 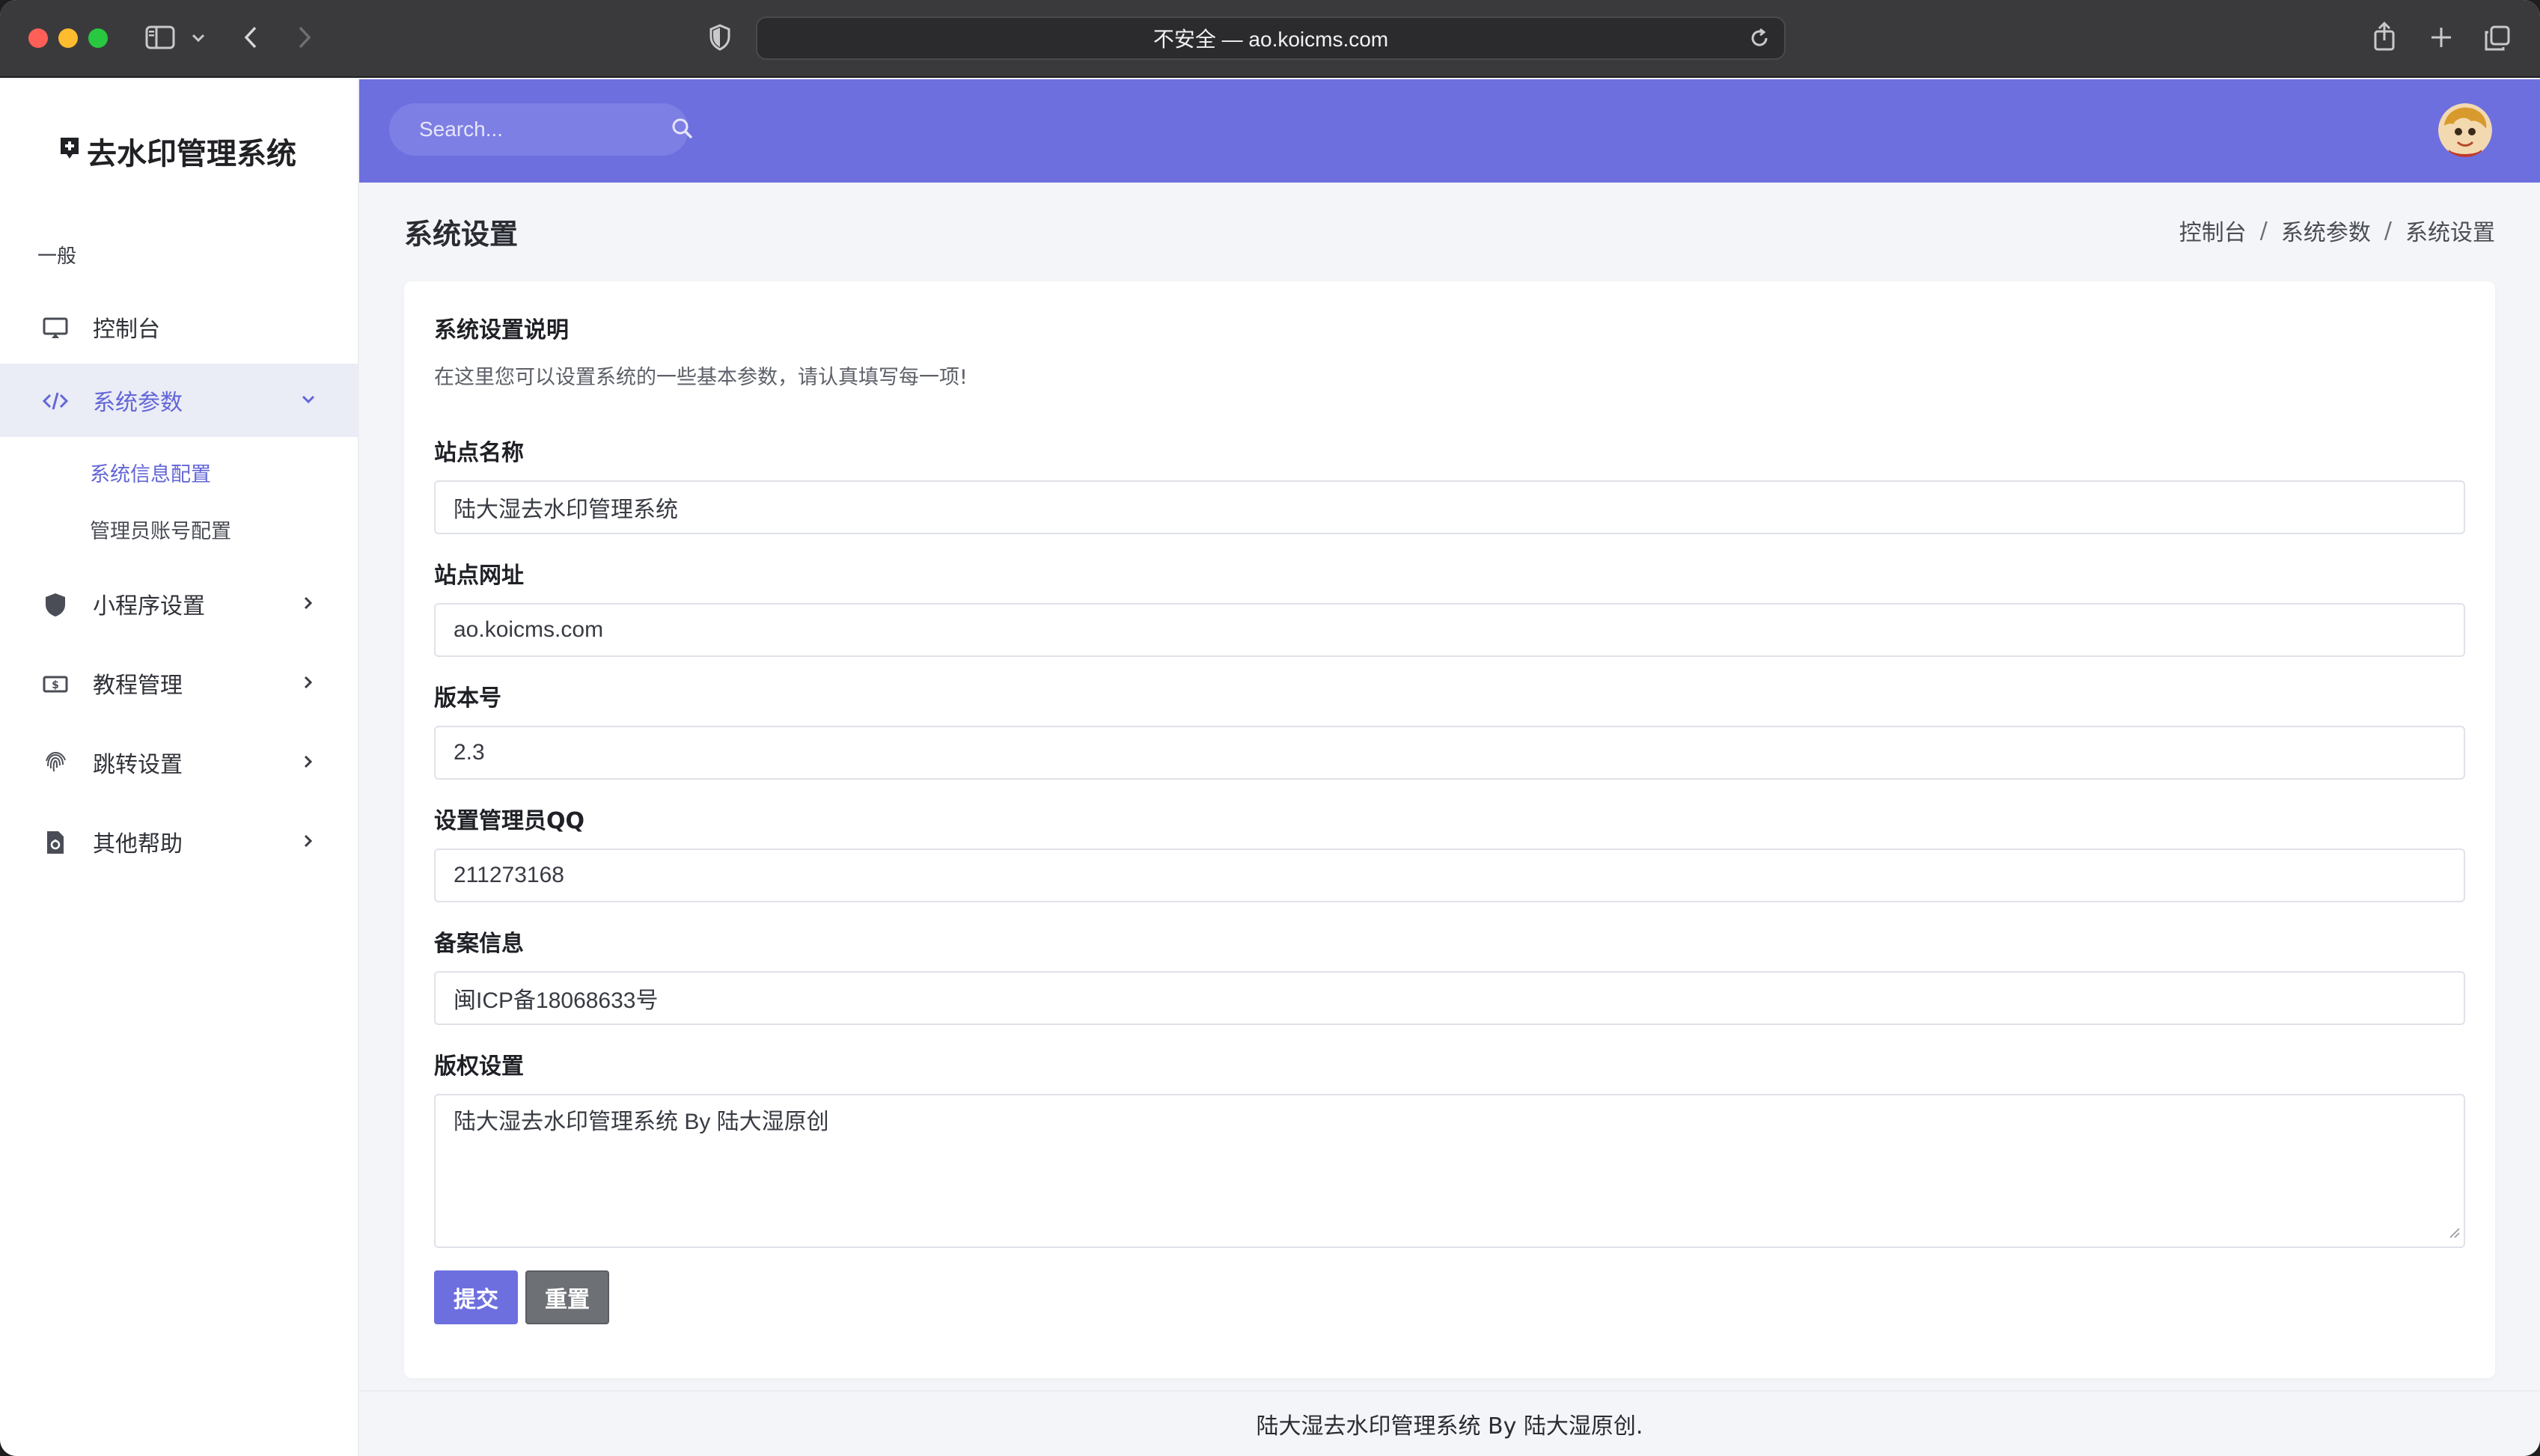 I want to click on sidebar-item-system-params: 系统参数, so click(x=179, y=400).